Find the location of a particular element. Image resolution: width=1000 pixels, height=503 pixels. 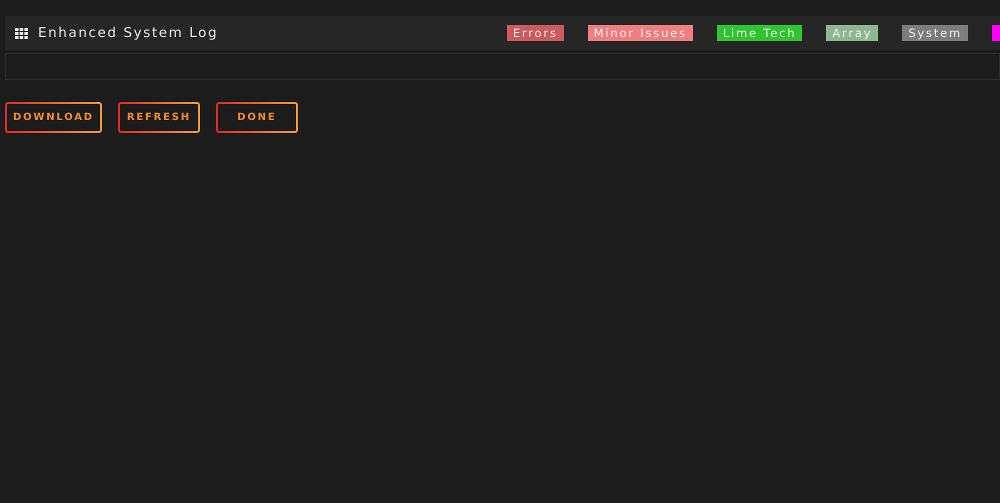

legend-tag: Array is located at coordinates (852, 33).